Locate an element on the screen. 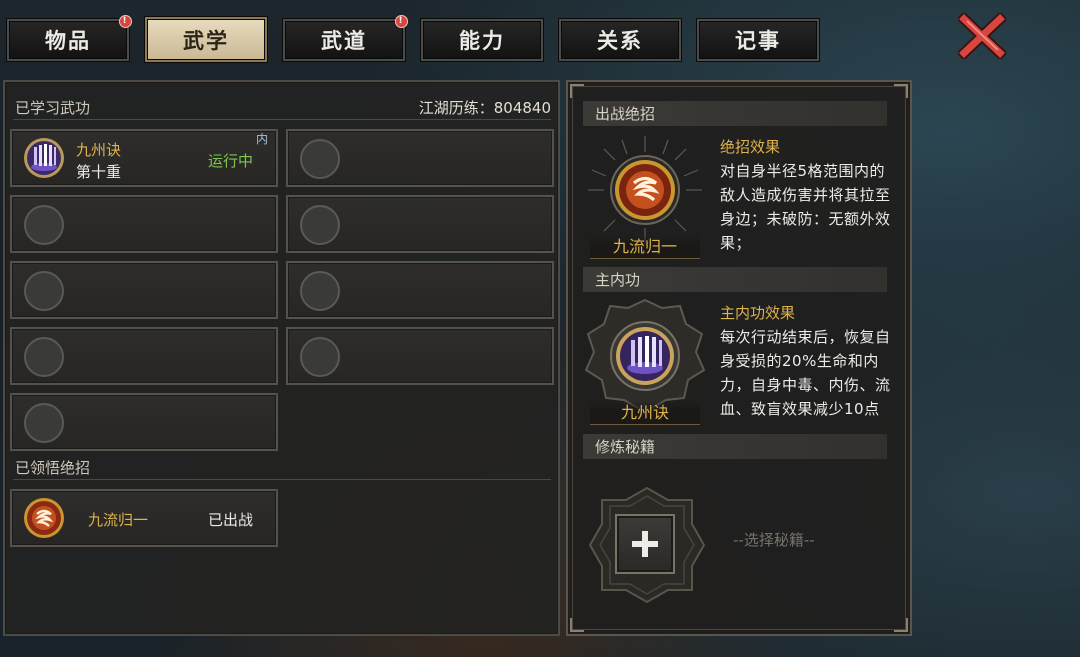 Image resolution: width=1080 pixels, height=657 pixels. learned-section-header: 已学习武功 江湖历练：804840 is located at coordinates (282, 107).